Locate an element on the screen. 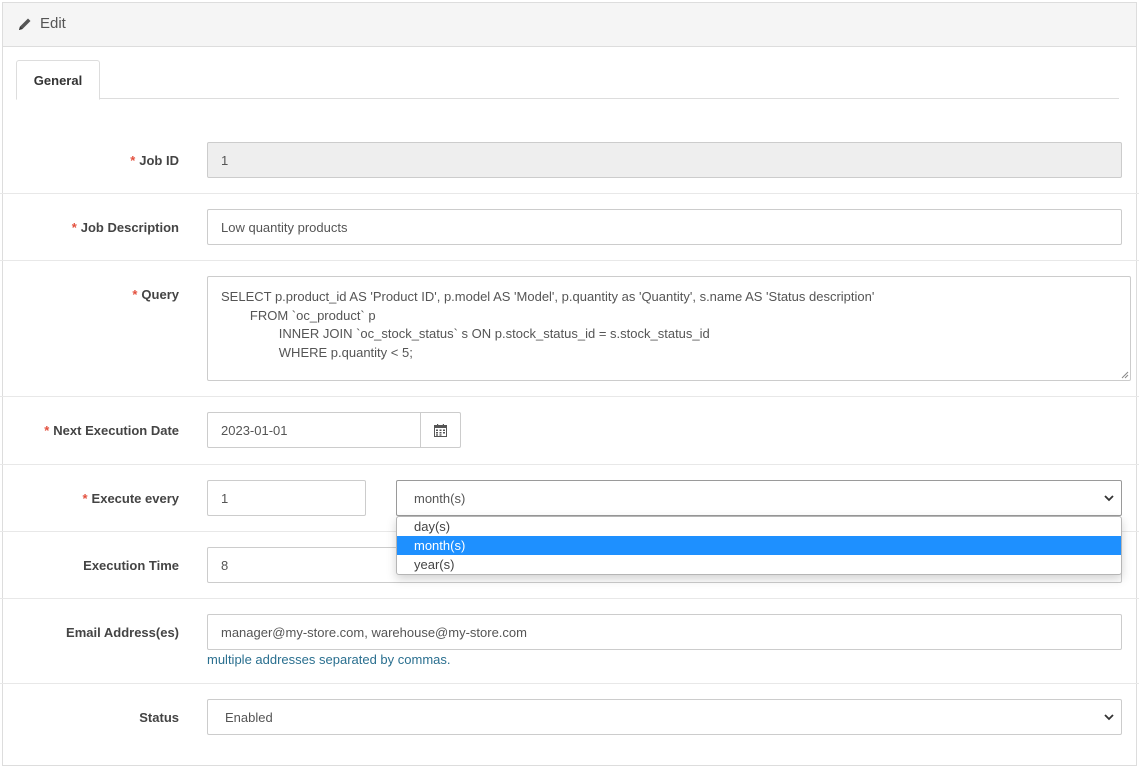 This screenshot has height=767, width=1139. status-value: Enabled is located at coordinates (249, 717).